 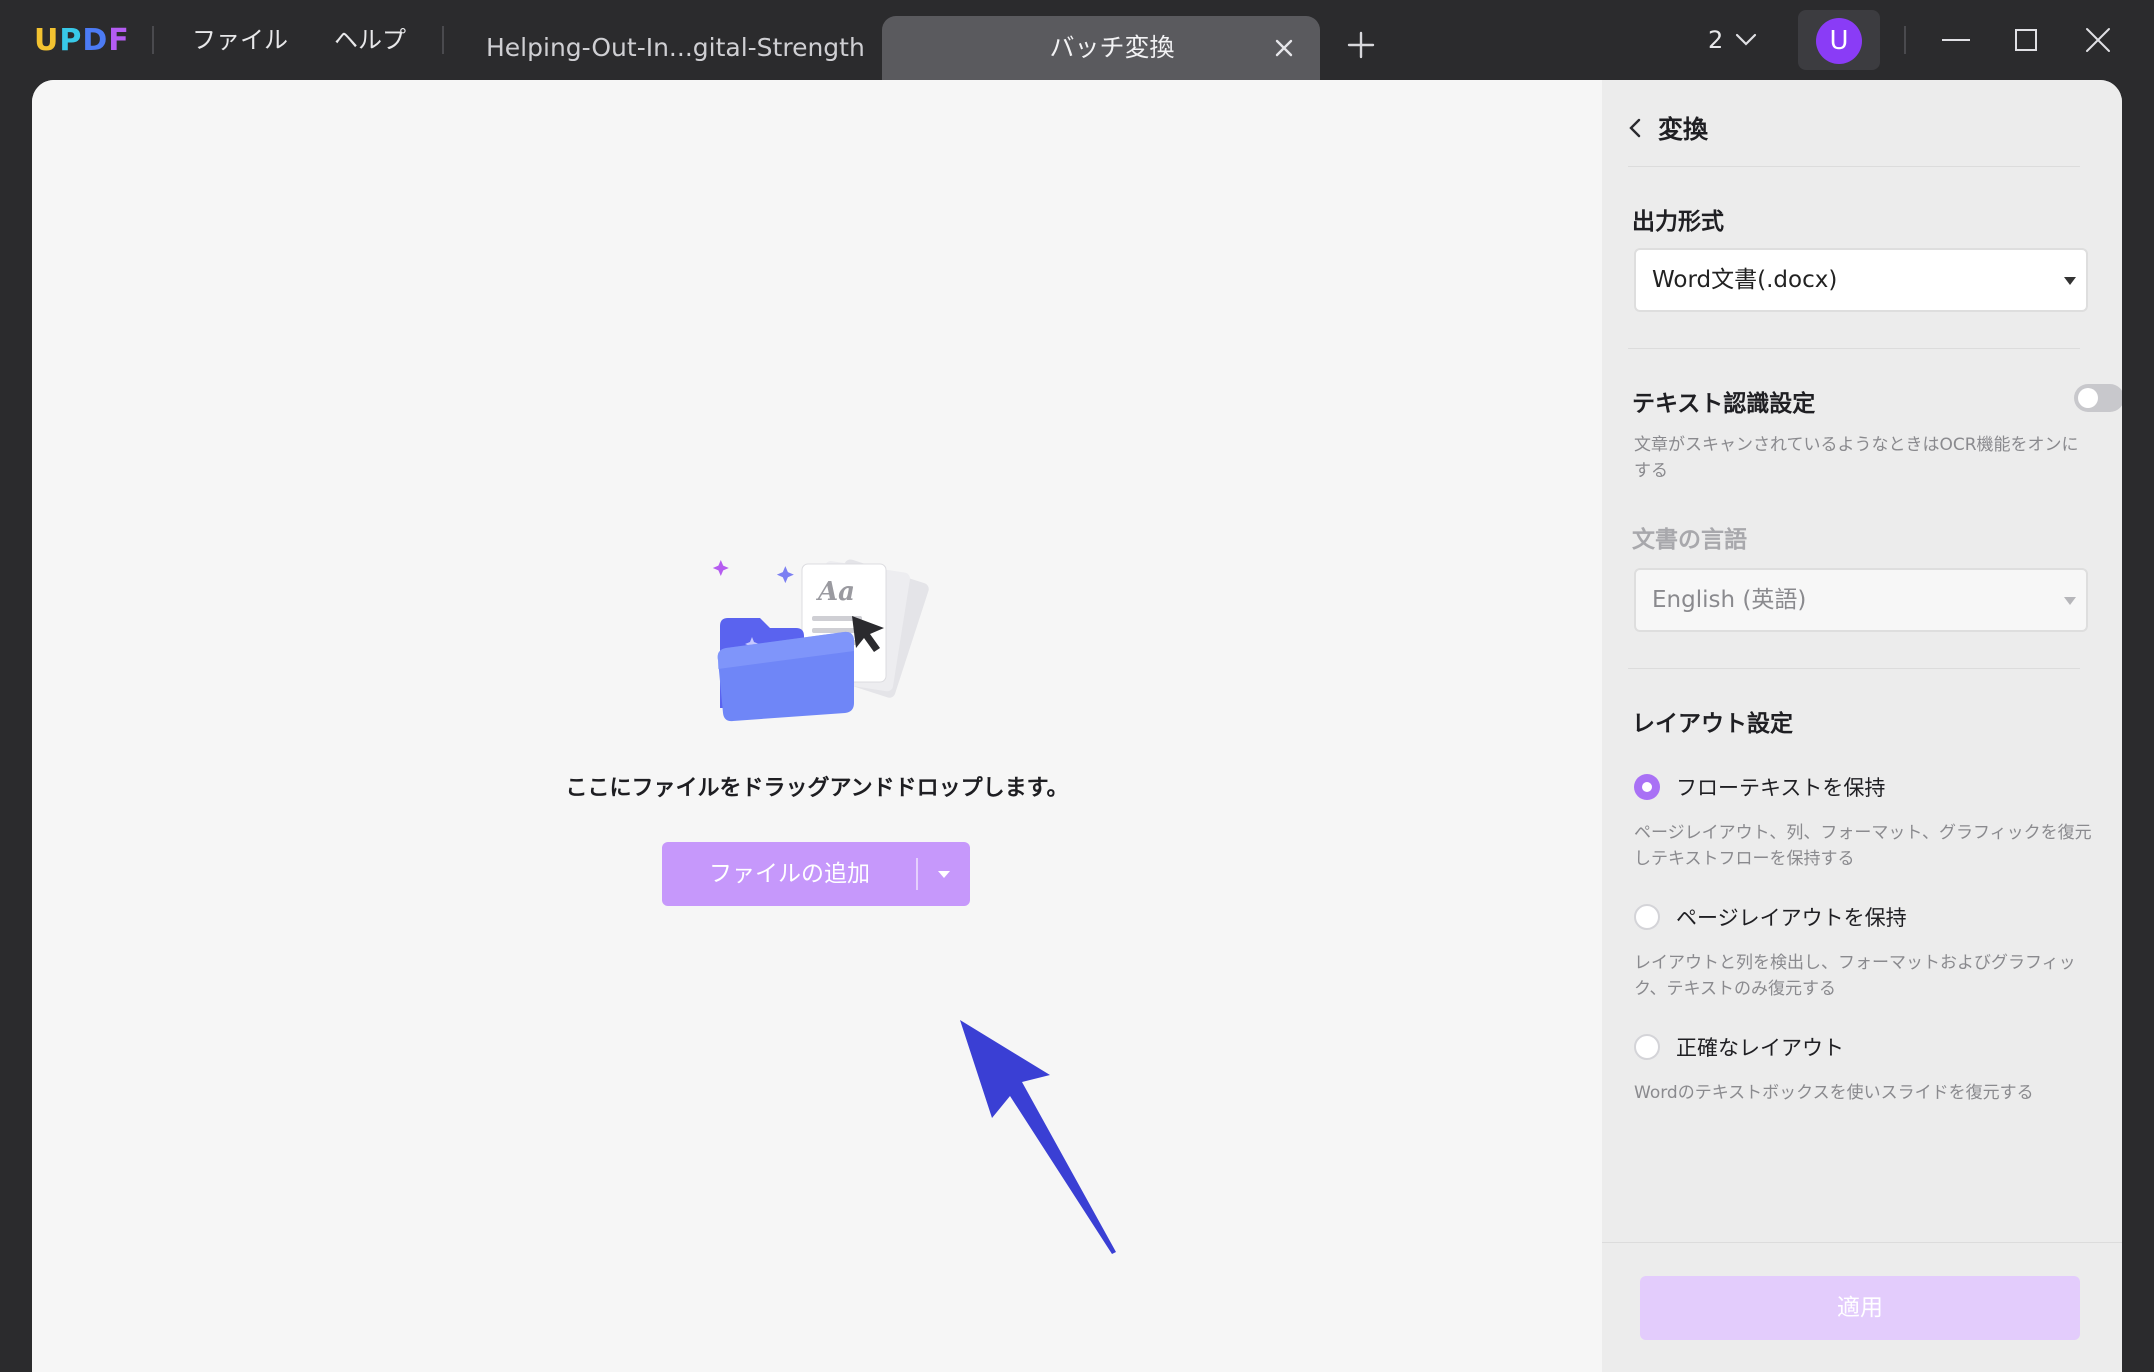 I want to click on document-language-title: 文書の言語, so click(x=1689, y=540).